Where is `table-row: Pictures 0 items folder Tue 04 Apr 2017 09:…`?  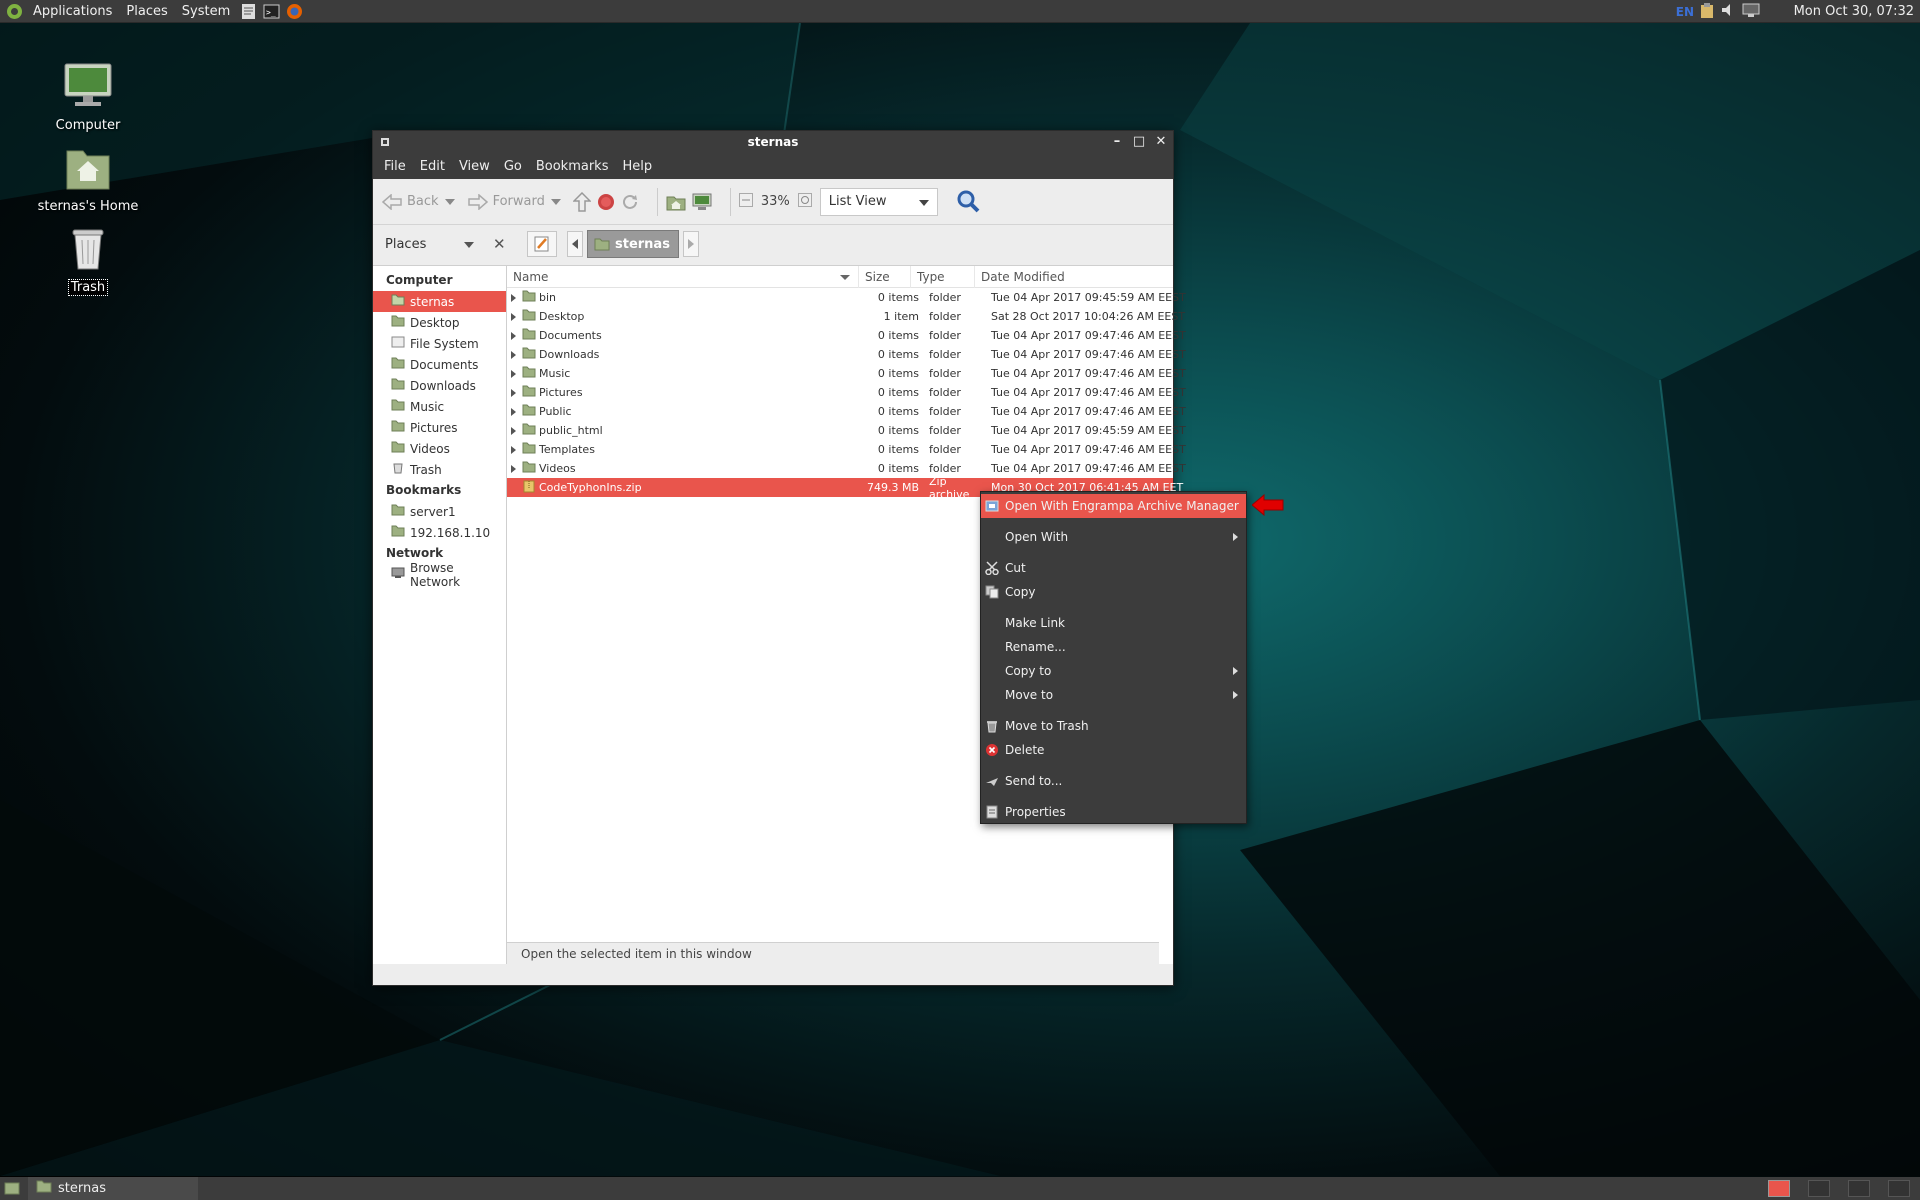
table-row: Pictures 0 items folder Tue 04 Apr 2017 09:… is located at coordinates (846, 392).